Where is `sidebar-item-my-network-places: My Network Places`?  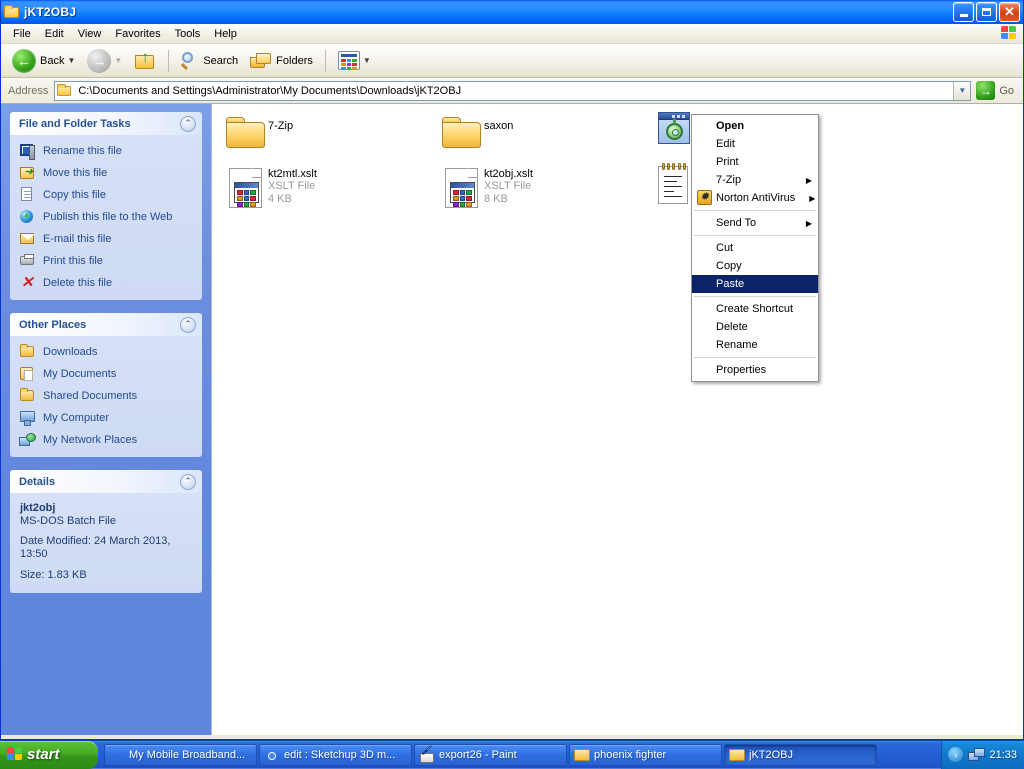 sidebar-item-my-network-places: My Network Places is located at coordinates (107, 440).